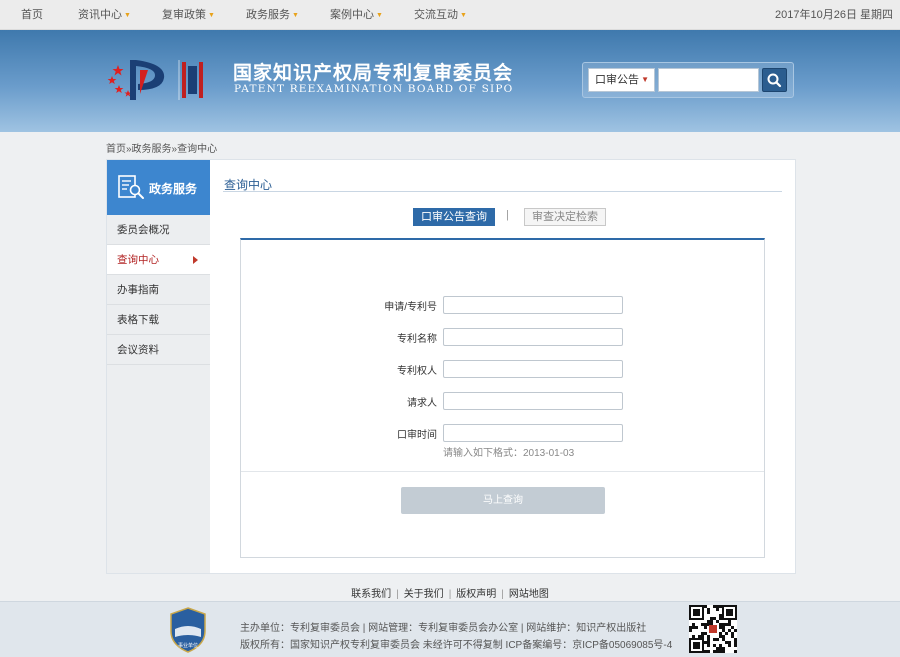  What do you see at coordinates (158, 366) in the screenshot?
I see `sidebar: 政务服务 委员会概况 查询中心 办事指南 表格下载 会议资料` at bounding box center [158, 366].